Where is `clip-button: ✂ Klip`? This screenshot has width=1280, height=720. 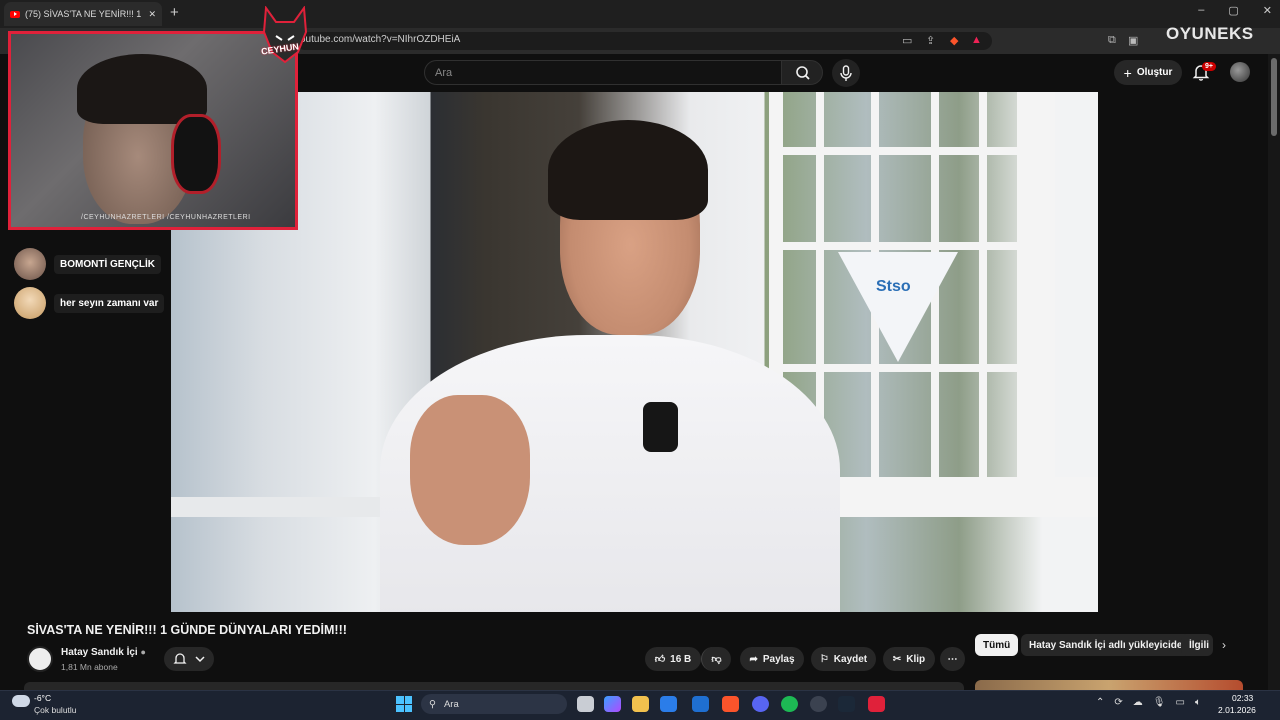 clip-button: ✂ Klip is located at coordinates (909, 659).